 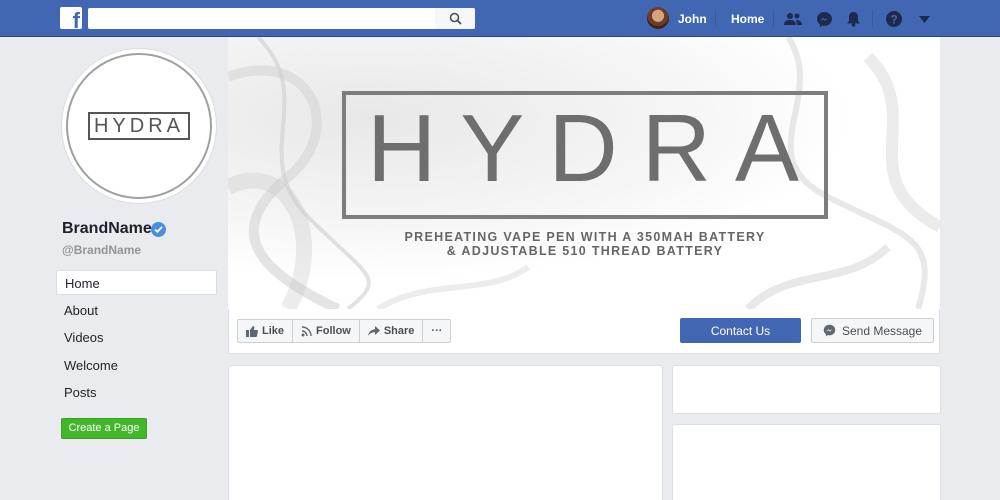 I want to click on help-icon: ?, so click(x=894, y=19).